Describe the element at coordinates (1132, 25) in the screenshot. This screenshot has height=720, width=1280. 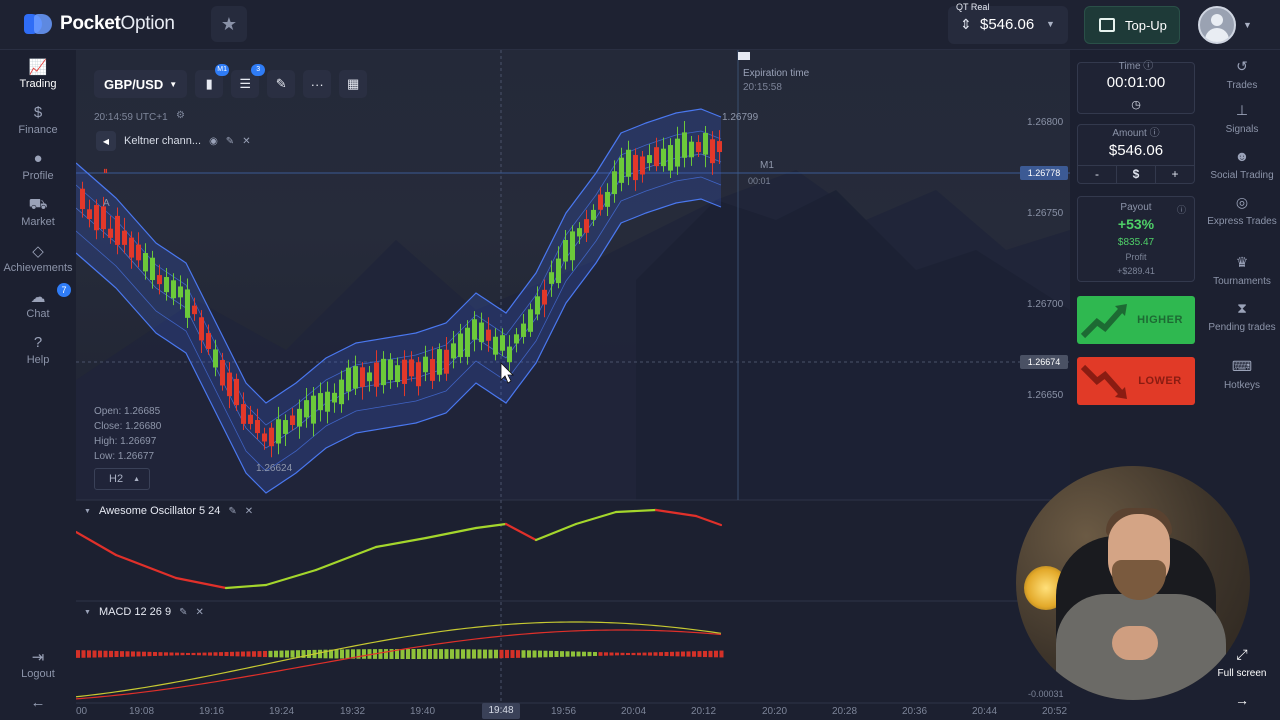
I see `topup-button: Top-Up` at that location.